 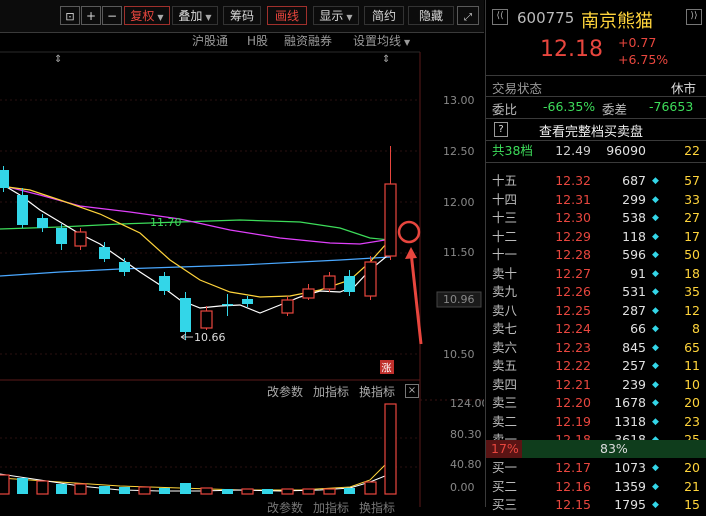 I want to click on add-indicator-button: 加指标, so click(x=331, y=391).